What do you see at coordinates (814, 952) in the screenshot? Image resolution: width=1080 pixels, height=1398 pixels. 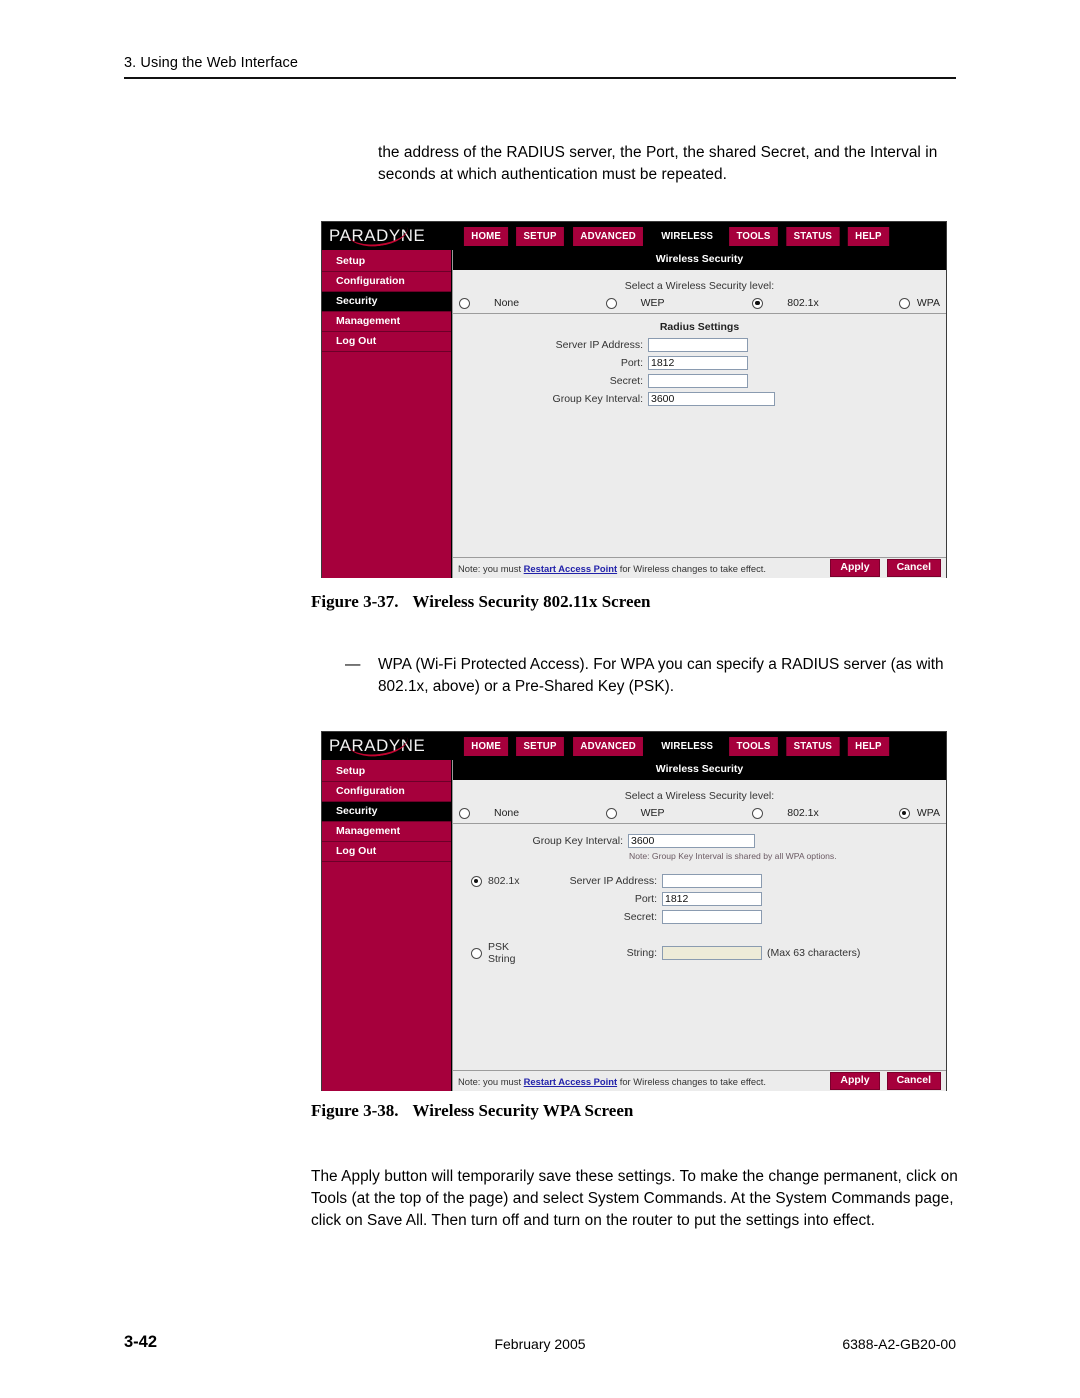 I see `psk-max-chars-hint: (Max 63 characters)` at bounding box center [814, 952].